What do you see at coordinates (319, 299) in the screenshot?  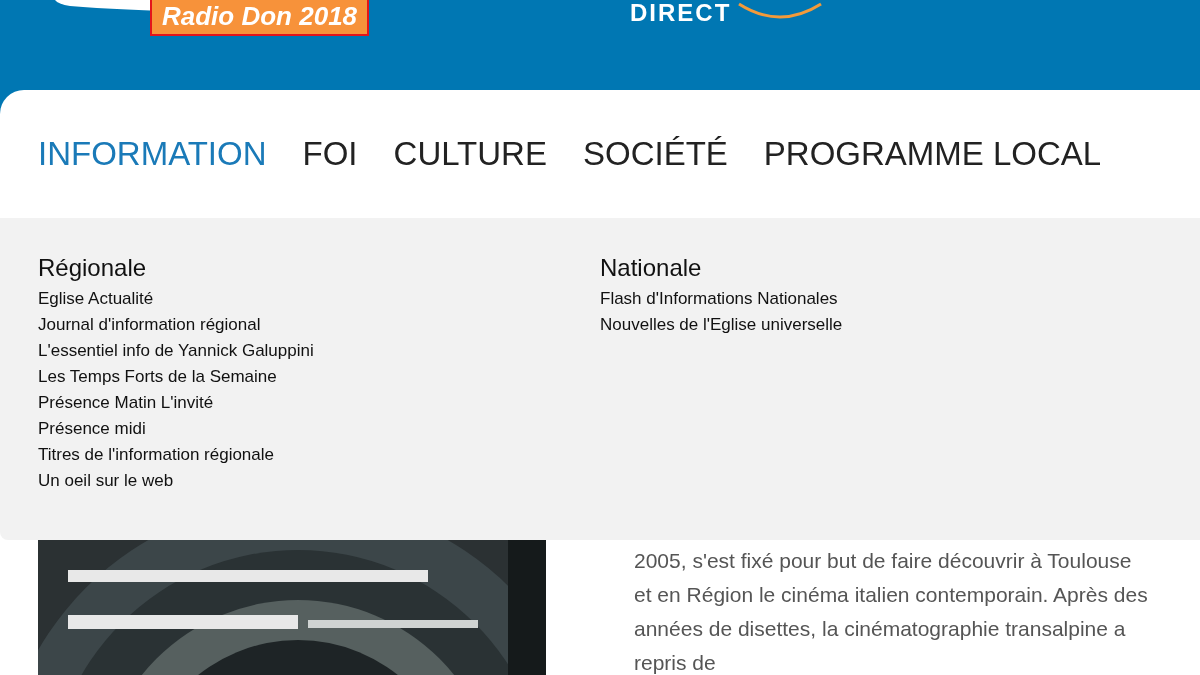 I see `menu-link: Eglise Actualité` at bounding box center [319, 299].